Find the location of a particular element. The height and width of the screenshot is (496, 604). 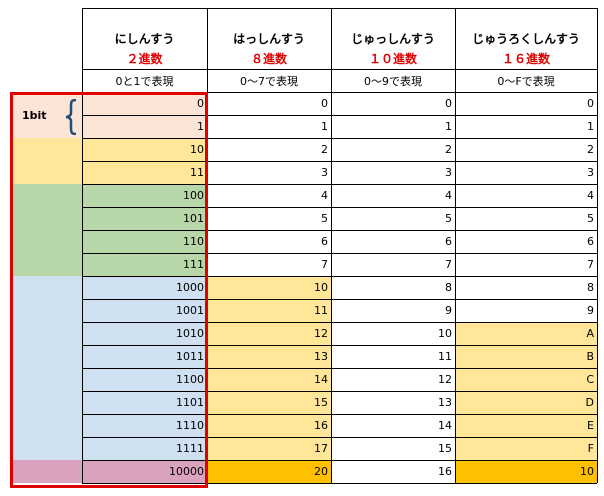

cell-bin: 1110 is located at coordinates (144, 425).